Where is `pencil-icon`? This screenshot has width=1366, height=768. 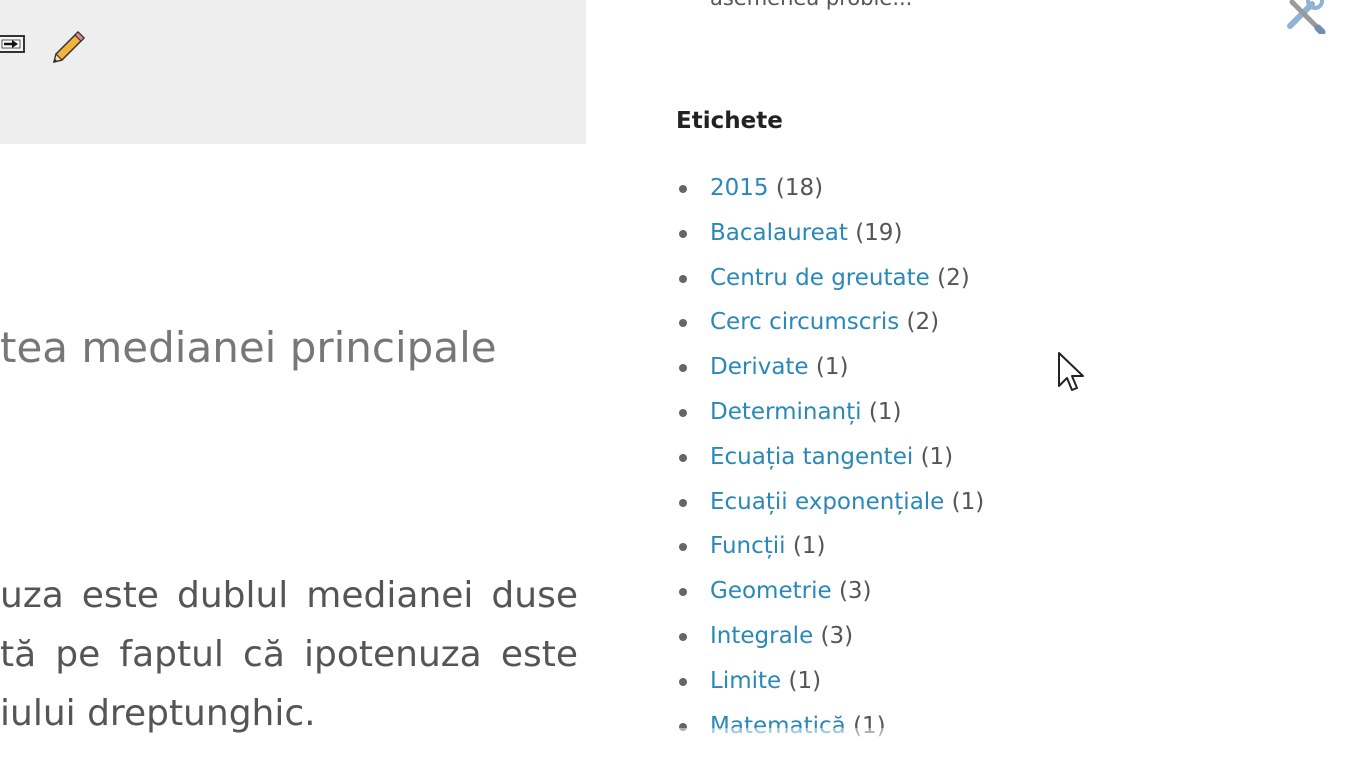 pencil-icon is located at coordinates (68, 46).